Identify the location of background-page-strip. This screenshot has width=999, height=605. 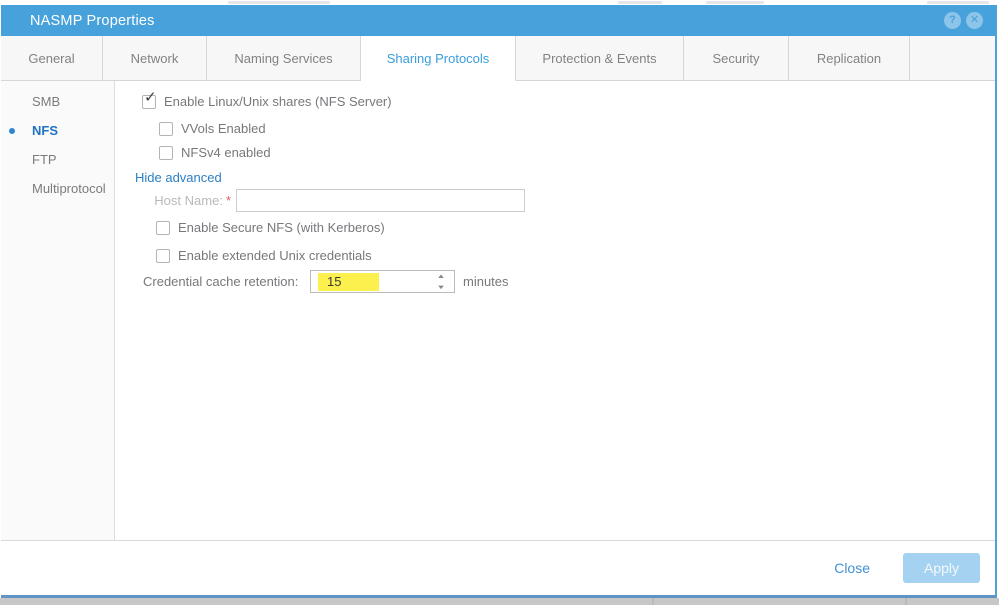
(499, 601).